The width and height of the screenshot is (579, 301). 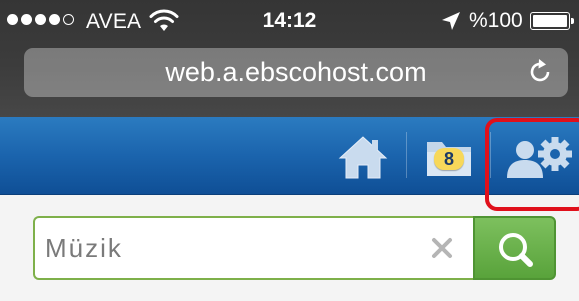 I want to click on search-icon, so click(x=516, y=250).